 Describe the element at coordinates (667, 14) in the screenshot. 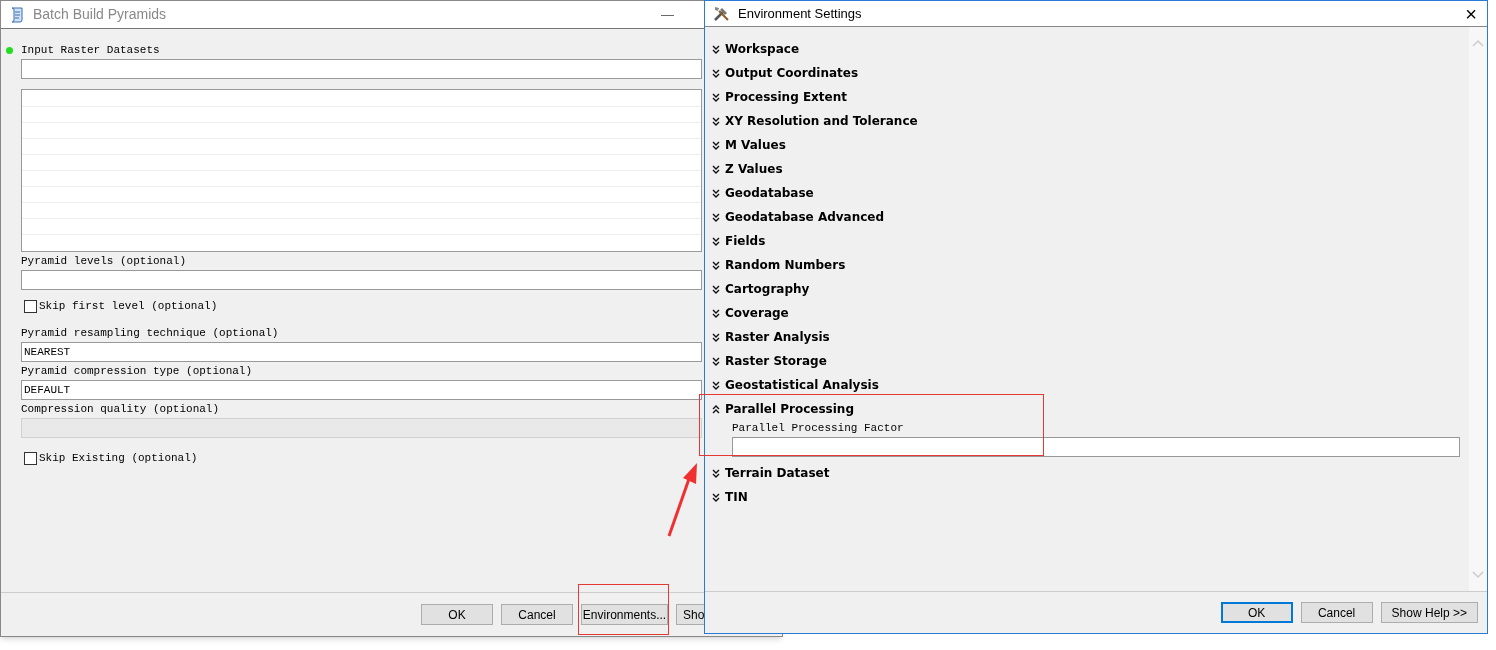

I see `minimize-button: —` at that location.